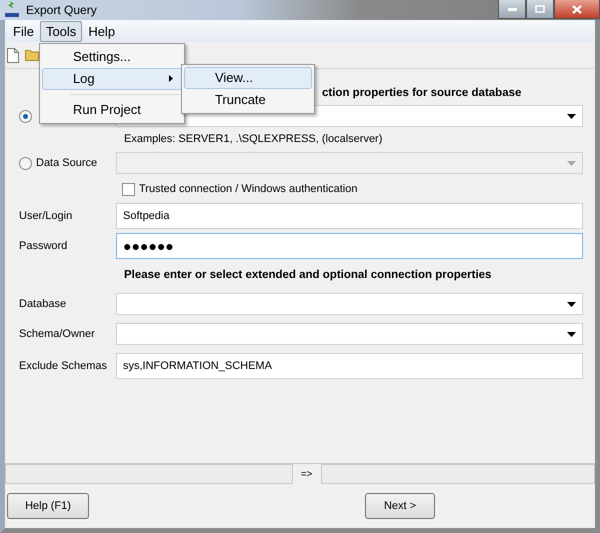 This screenshot has height=533, width=600. I want to click on checkbox-label: Trusted connection / Windows authentication, so click(248, 189).